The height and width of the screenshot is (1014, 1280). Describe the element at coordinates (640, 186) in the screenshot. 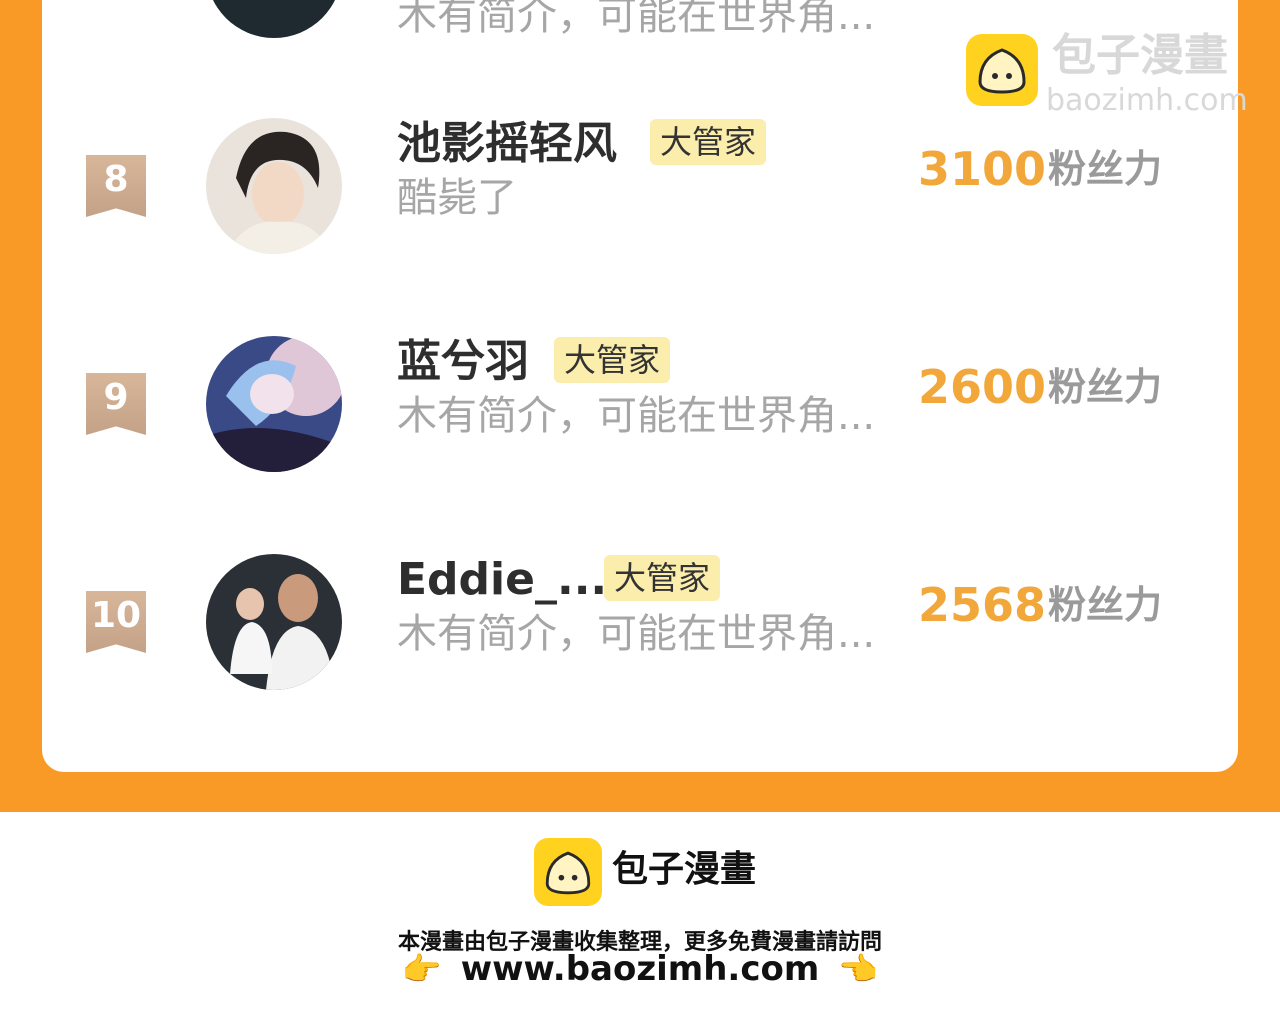

I see `list-item: 8 池影摇轻风 大管家 酷毙了 3100 粉丝力` at that location.